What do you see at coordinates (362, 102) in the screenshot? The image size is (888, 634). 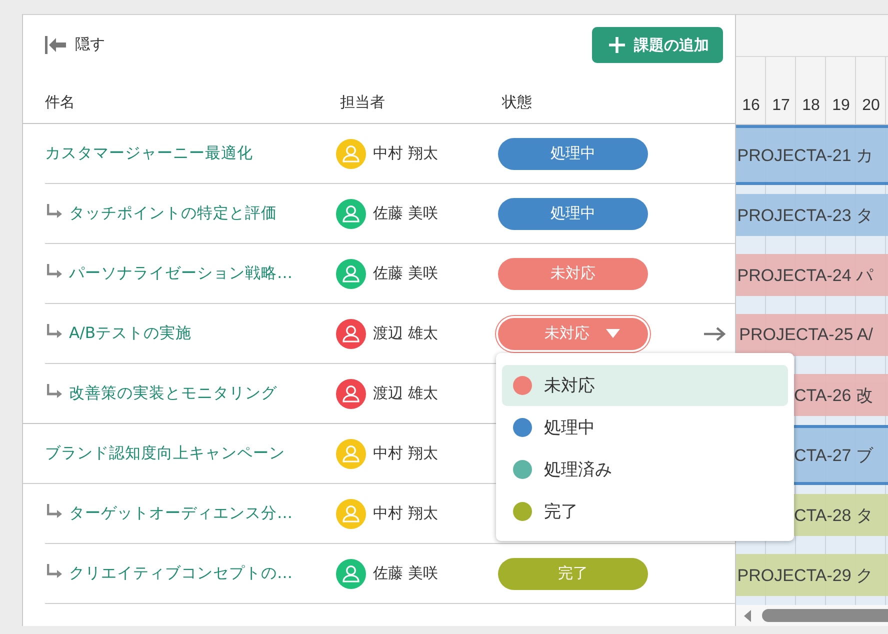 I see `column-header: 担当者` at bounding box center [362, 102].